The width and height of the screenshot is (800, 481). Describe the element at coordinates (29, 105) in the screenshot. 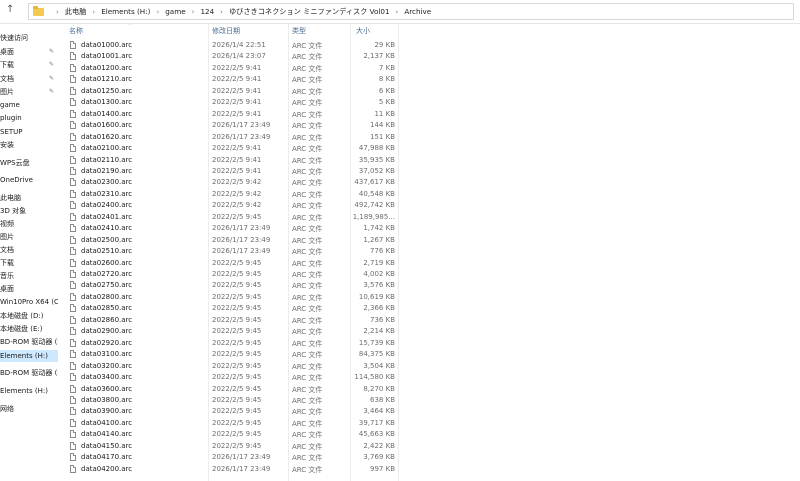

I see `nav-item: game` at that location.